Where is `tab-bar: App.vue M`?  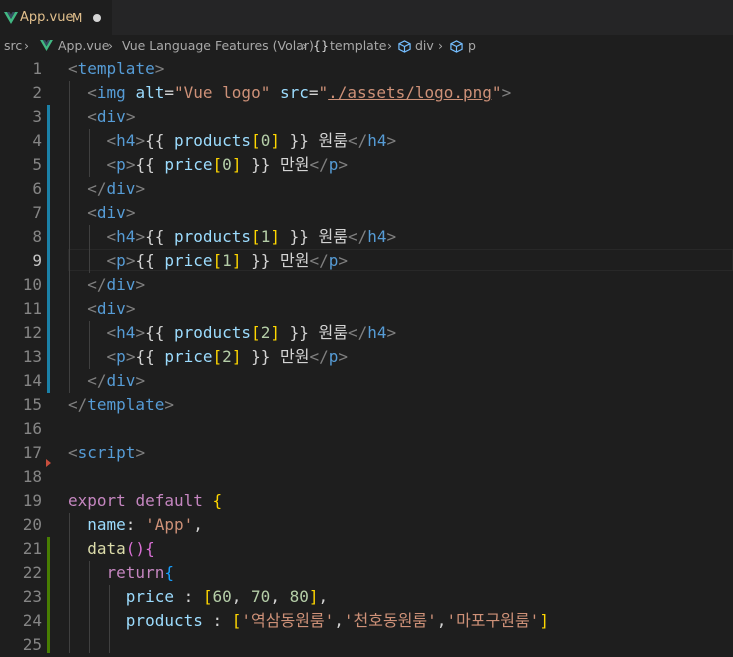
tab-bar: App.vue M is located at coordinates (366, 17).